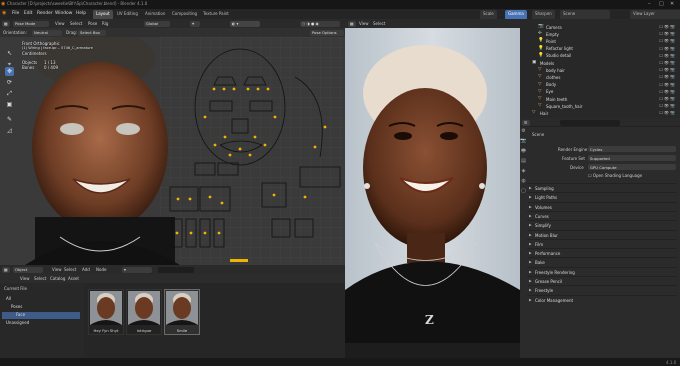 This screenshot has height=366, width=680. Describe the element at coordinates (76, 23) in the screenshot. I see `viewport-menu-select: Select` at that location.